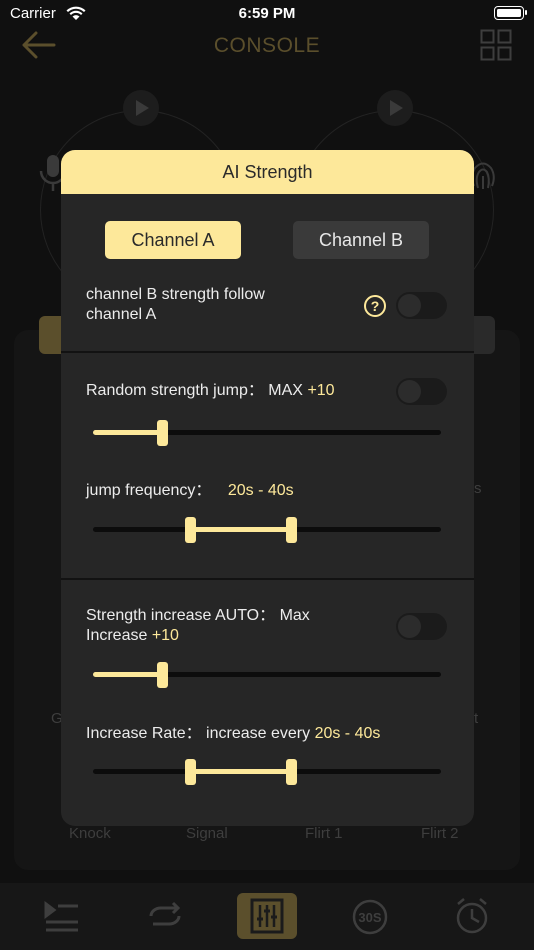  Describe the element at coordinates (395, 108) in the screenshot. I see `play-b-icon` at that location.